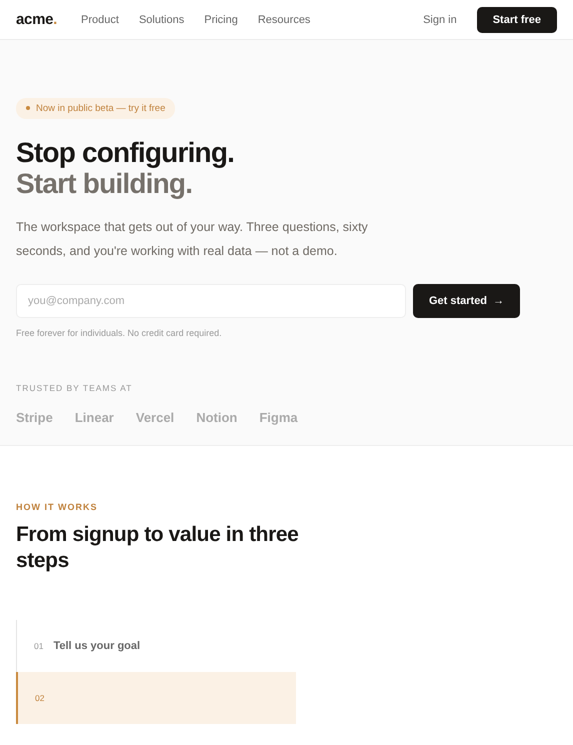 The image size is (573, 745). I want to click on start-free-button: Start free, so click(516, 19).